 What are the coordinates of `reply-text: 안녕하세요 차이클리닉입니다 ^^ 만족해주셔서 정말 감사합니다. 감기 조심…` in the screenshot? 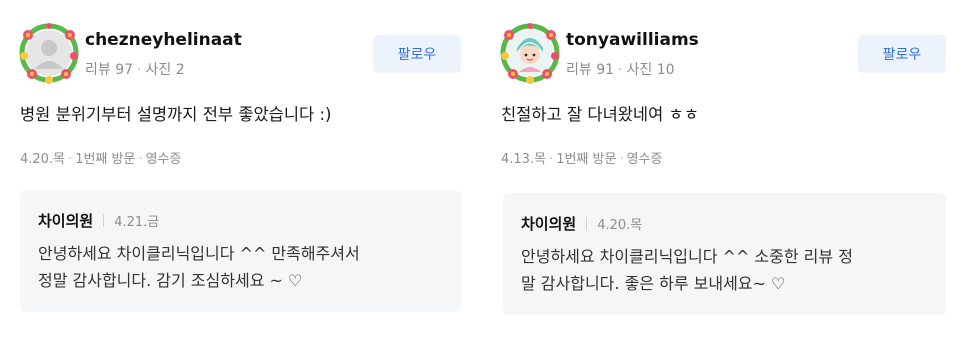 It's located at (243, 267).